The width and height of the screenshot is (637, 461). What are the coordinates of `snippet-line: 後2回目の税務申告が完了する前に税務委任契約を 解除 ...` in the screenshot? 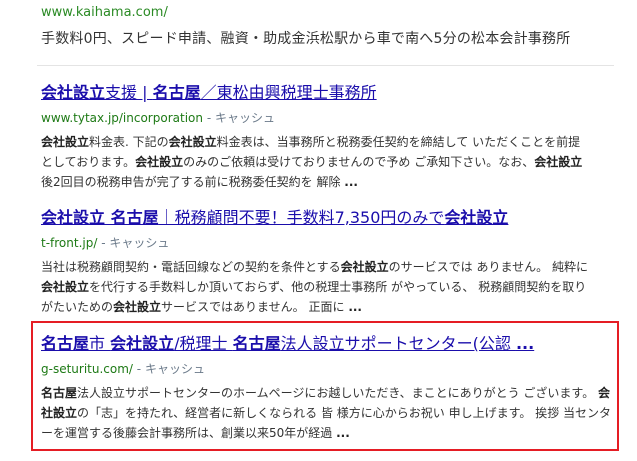 It's located at (326, 182).